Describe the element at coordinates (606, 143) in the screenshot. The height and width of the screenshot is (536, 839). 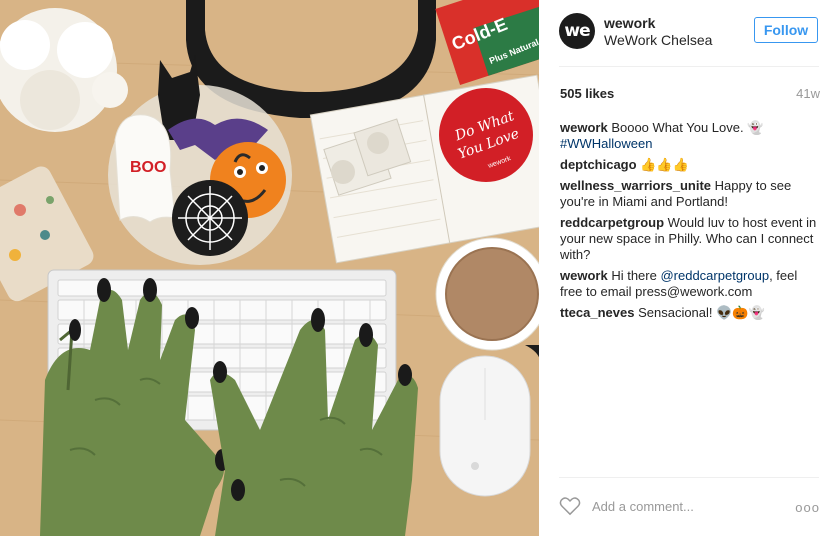
I see `hashtag-link: #WWHalloween` at that location.